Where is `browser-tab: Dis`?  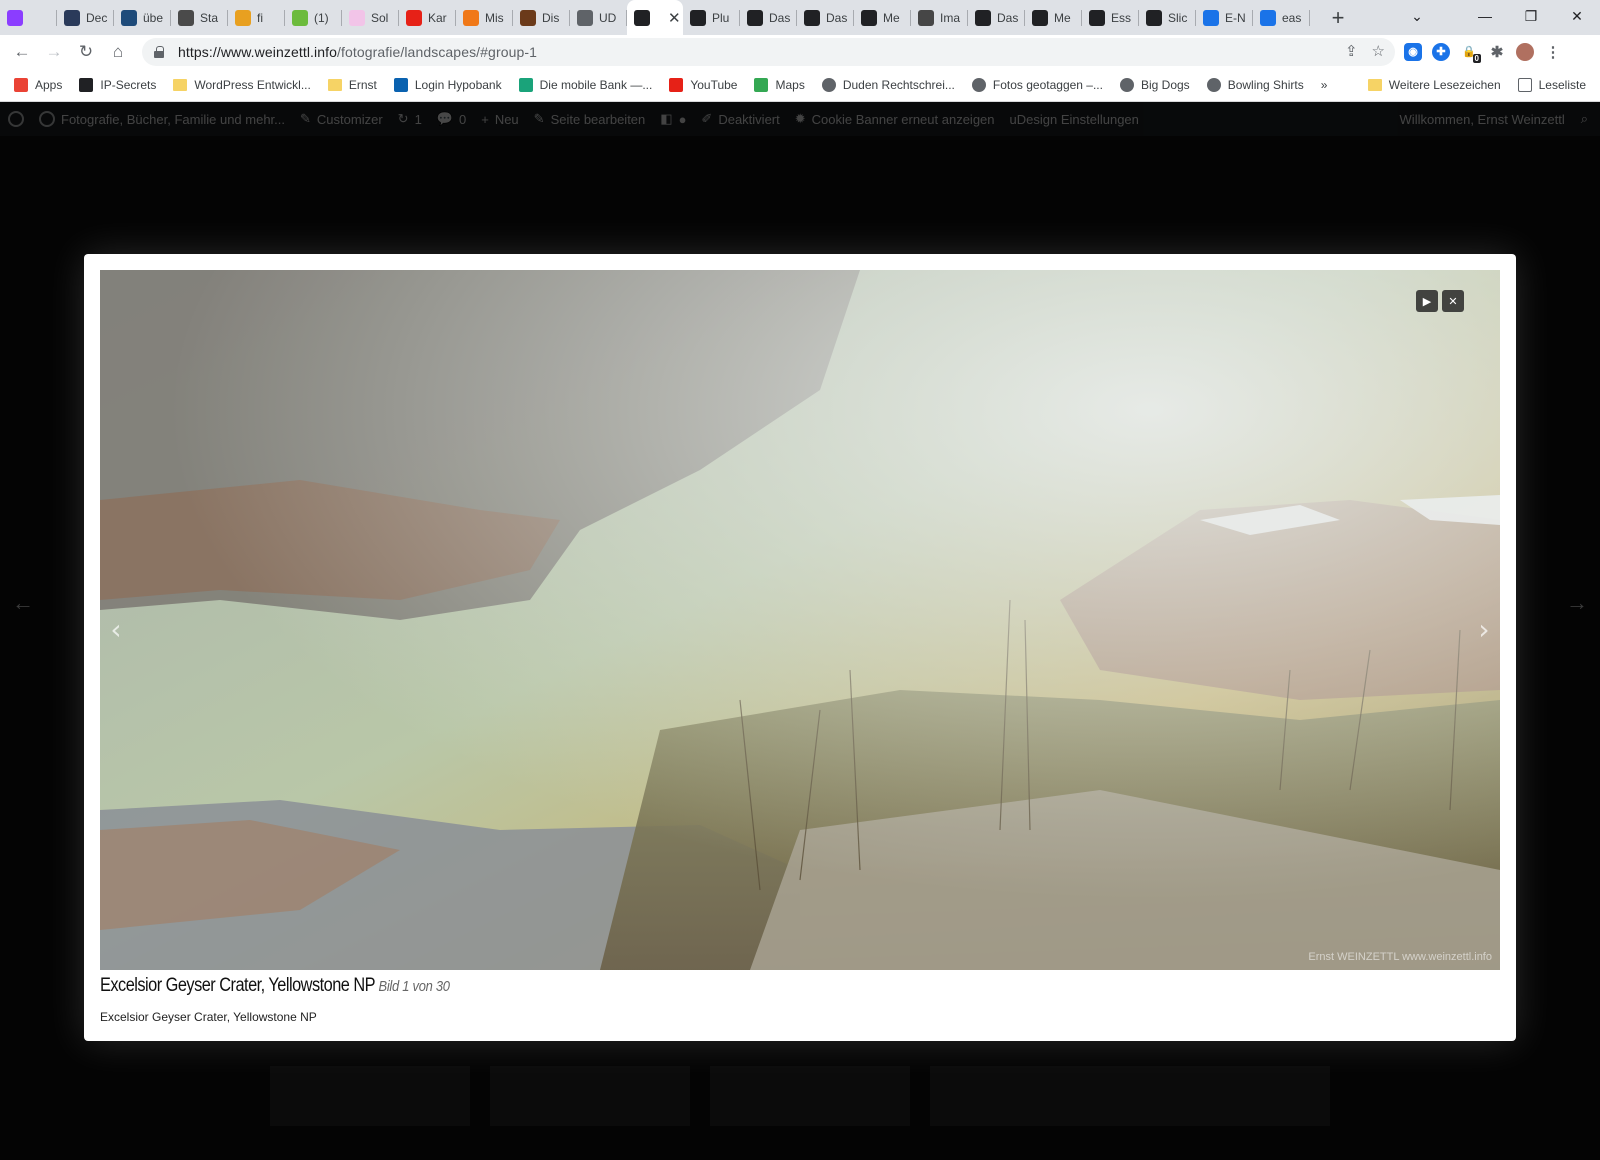
browser-tab: Dis is located at coordinates (541, 17).